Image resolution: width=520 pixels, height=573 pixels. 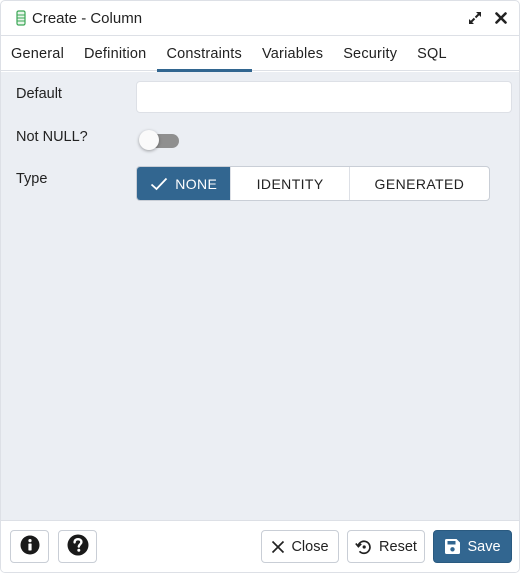 I want to click on type-option-identity: IDENTITY, so click(x=290, y=183).